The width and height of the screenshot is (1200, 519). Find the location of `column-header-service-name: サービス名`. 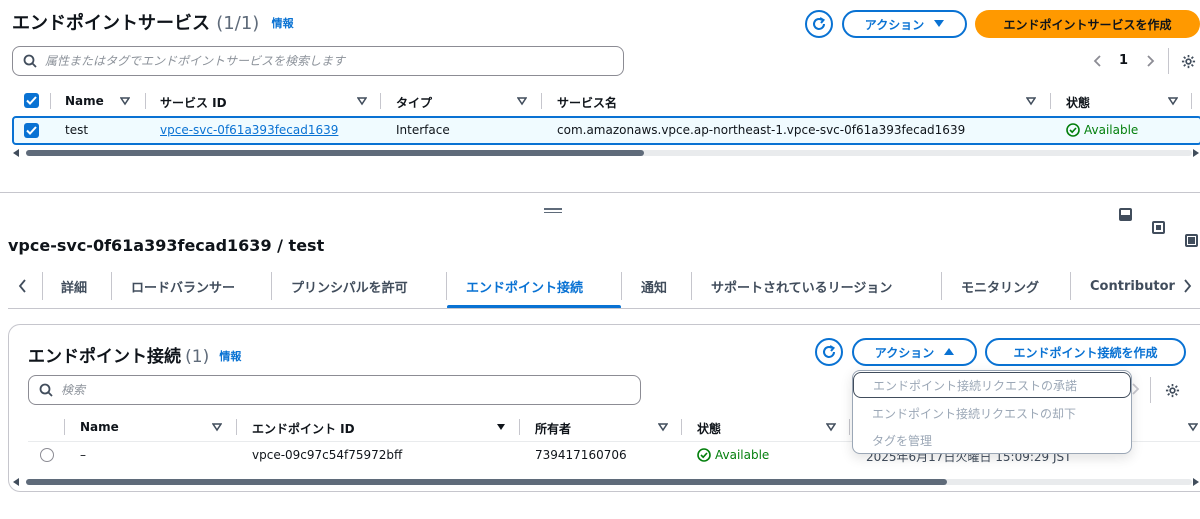

column-header-service-name: サービス名 is located at coordinates (587, 102).